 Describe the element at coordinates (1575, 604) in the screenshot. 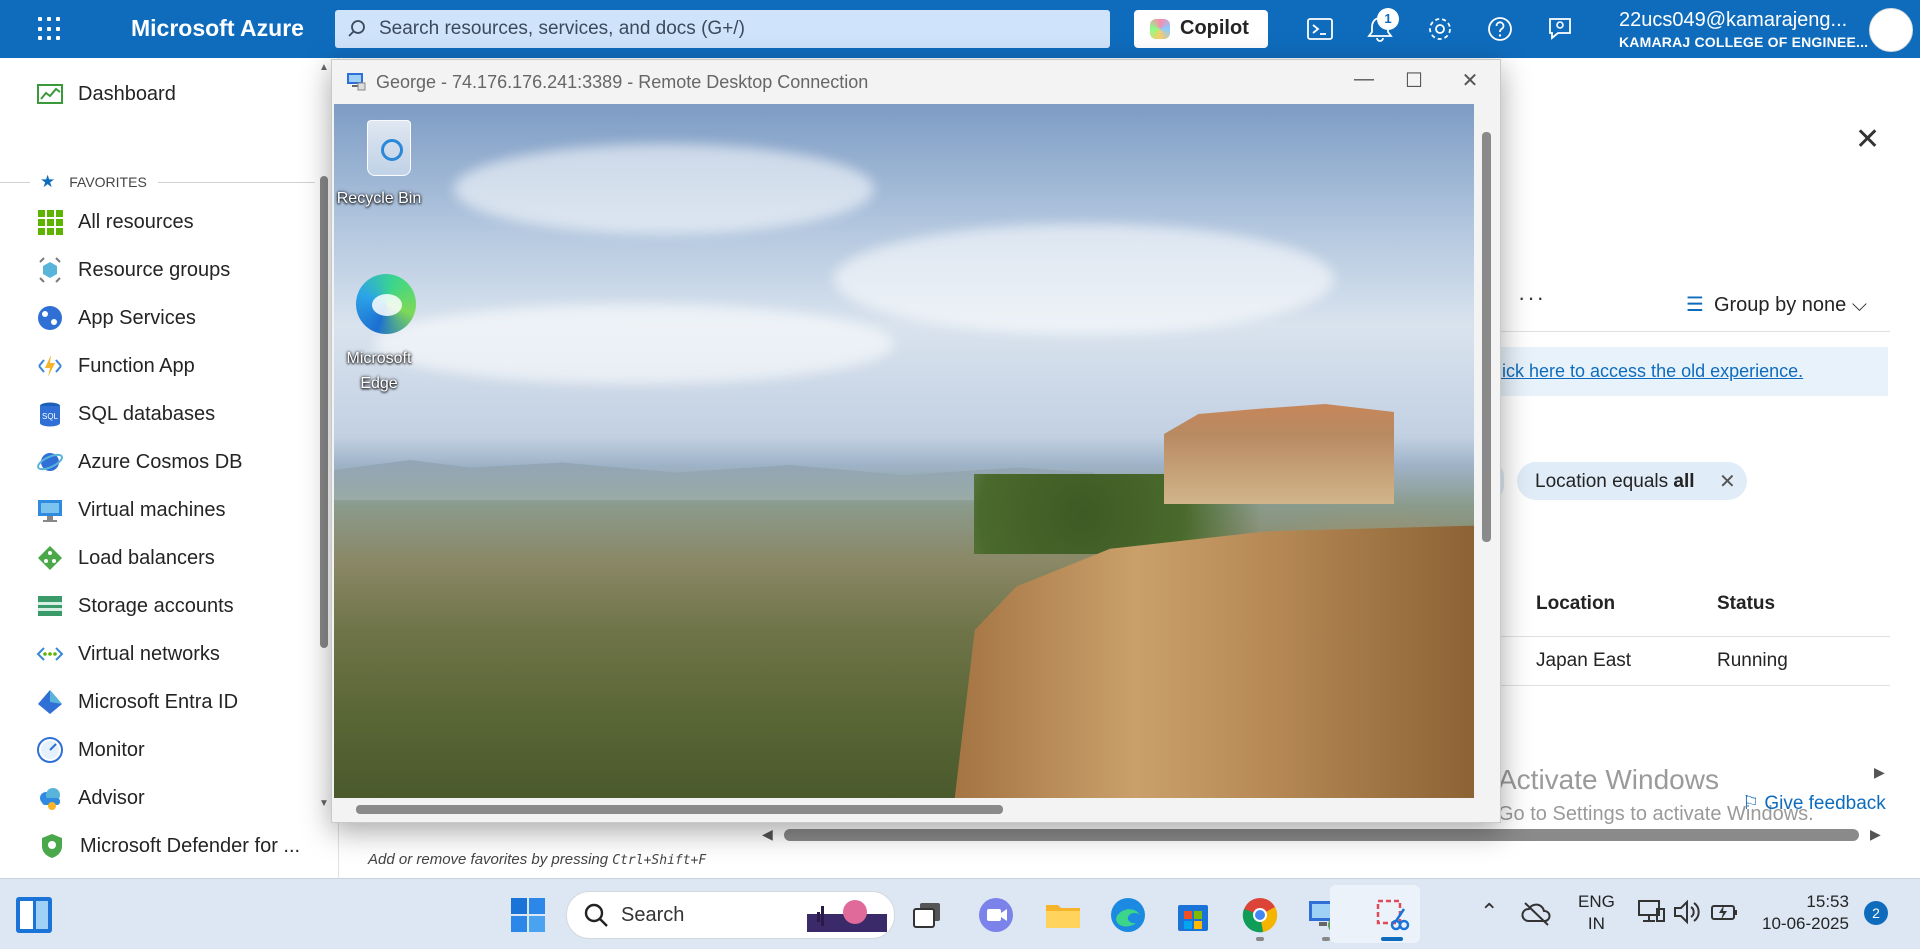

I see `column-header-location: Location` at that location.